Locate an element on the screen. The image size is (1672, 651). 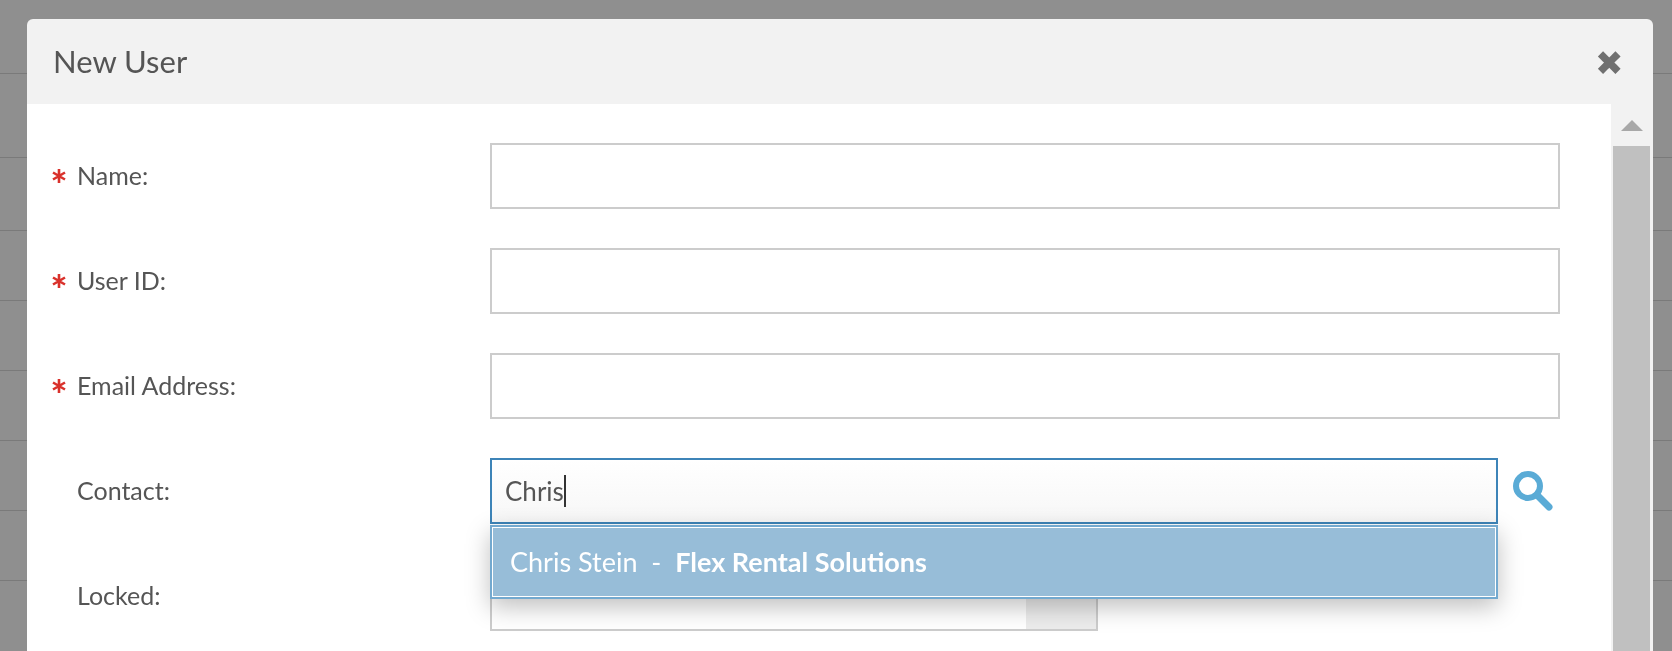
field-label: User ID: is located at coordinates (122, 281).